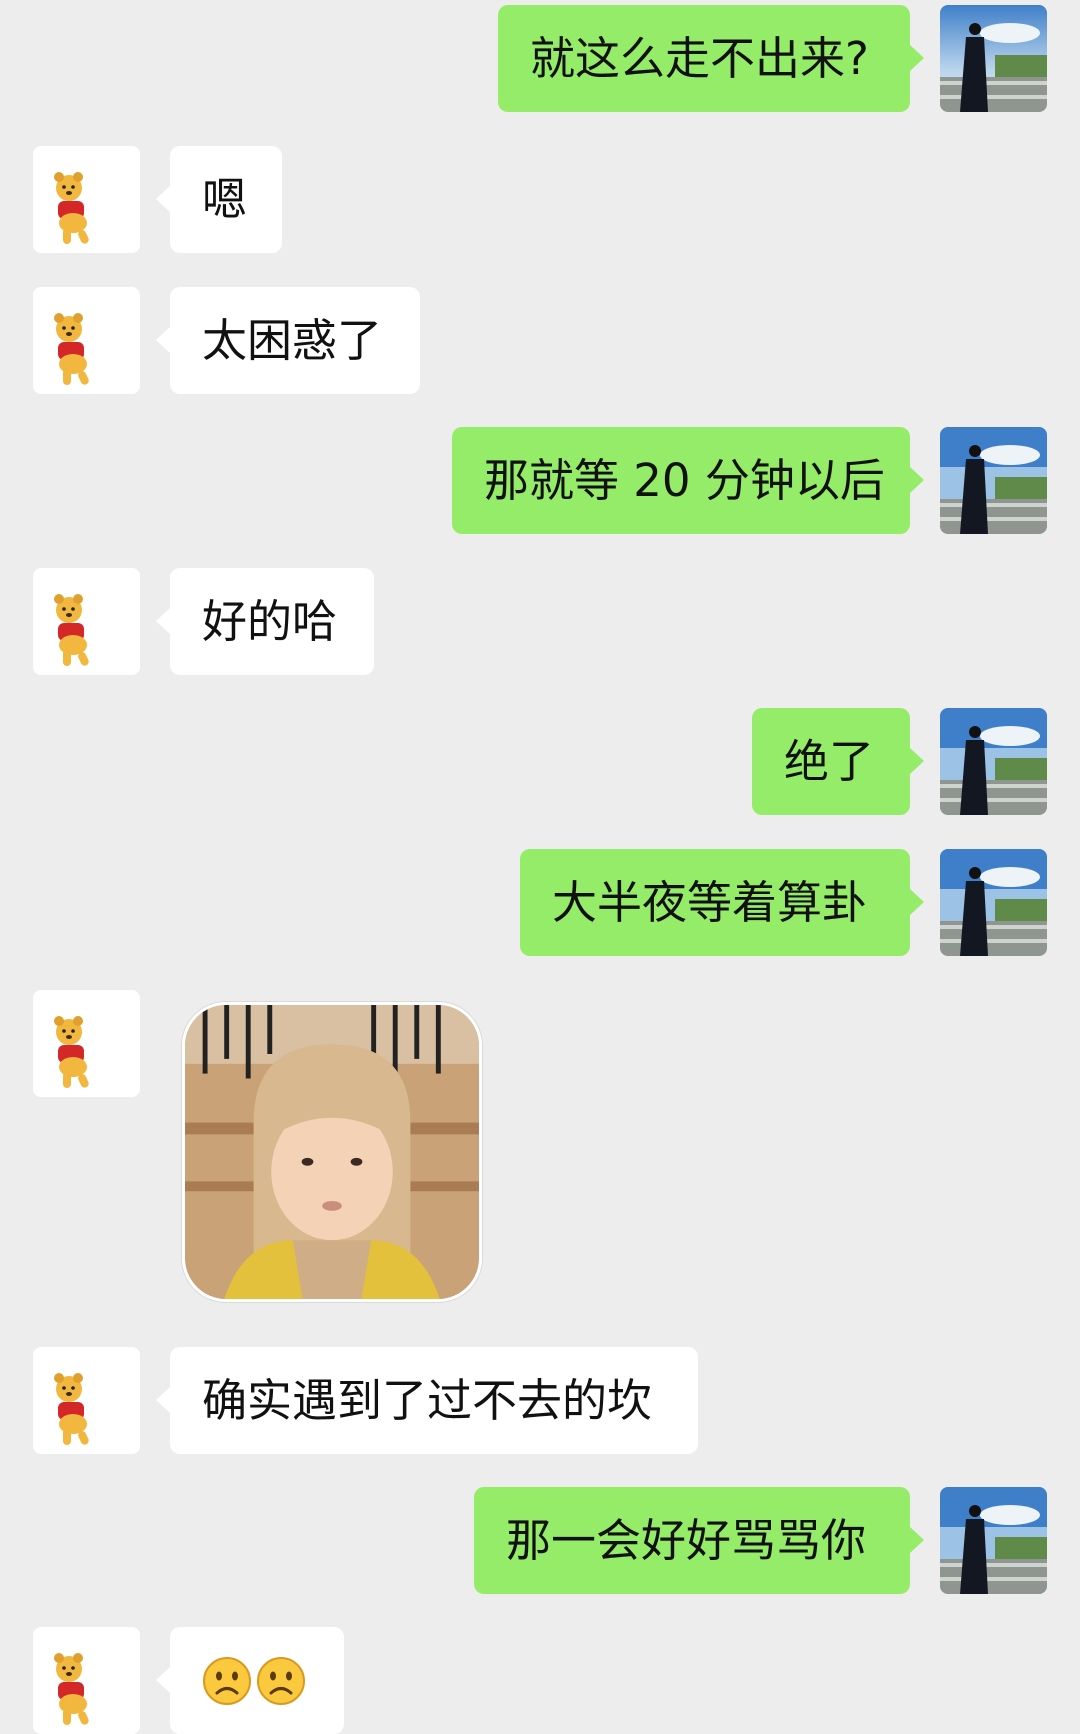  I want to click on message-bubble: 那一会好好骂骂你, so click(699, 1540).